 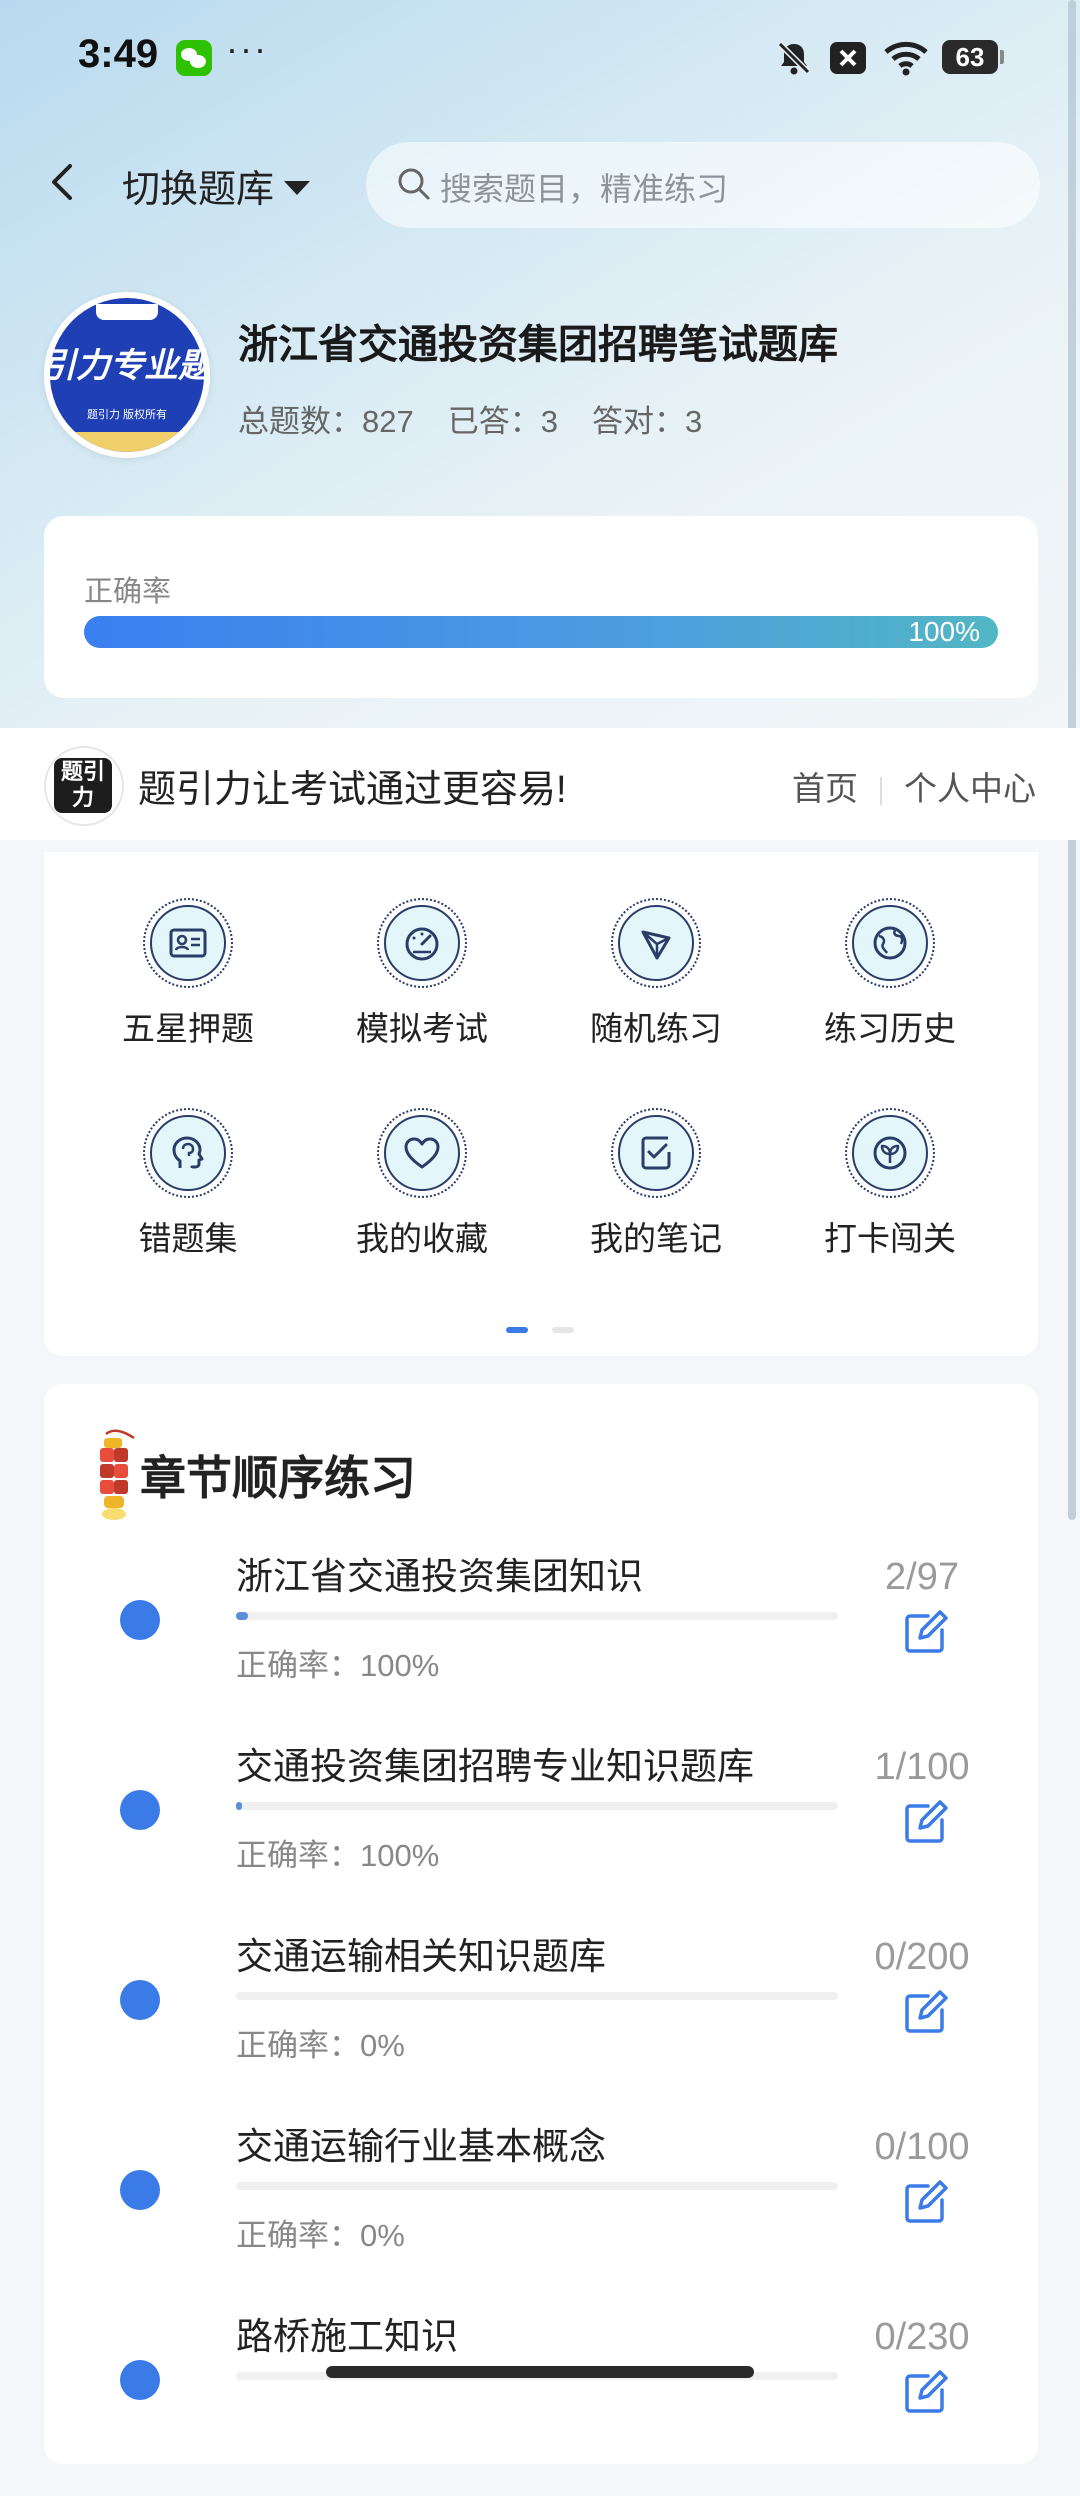 What do you see at coordinates (347, 2336) in the screenshot?
I see `chapter-name: 路桥施工知识` at bounding box center [347, 2336].